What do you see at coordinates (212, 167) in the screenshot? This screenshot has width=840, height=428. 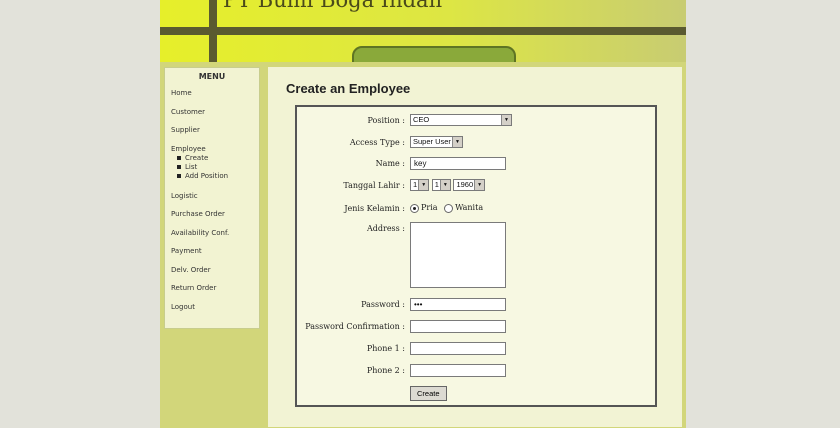 I see `menu-subitem-list: List` at bounding box center [212, 167].